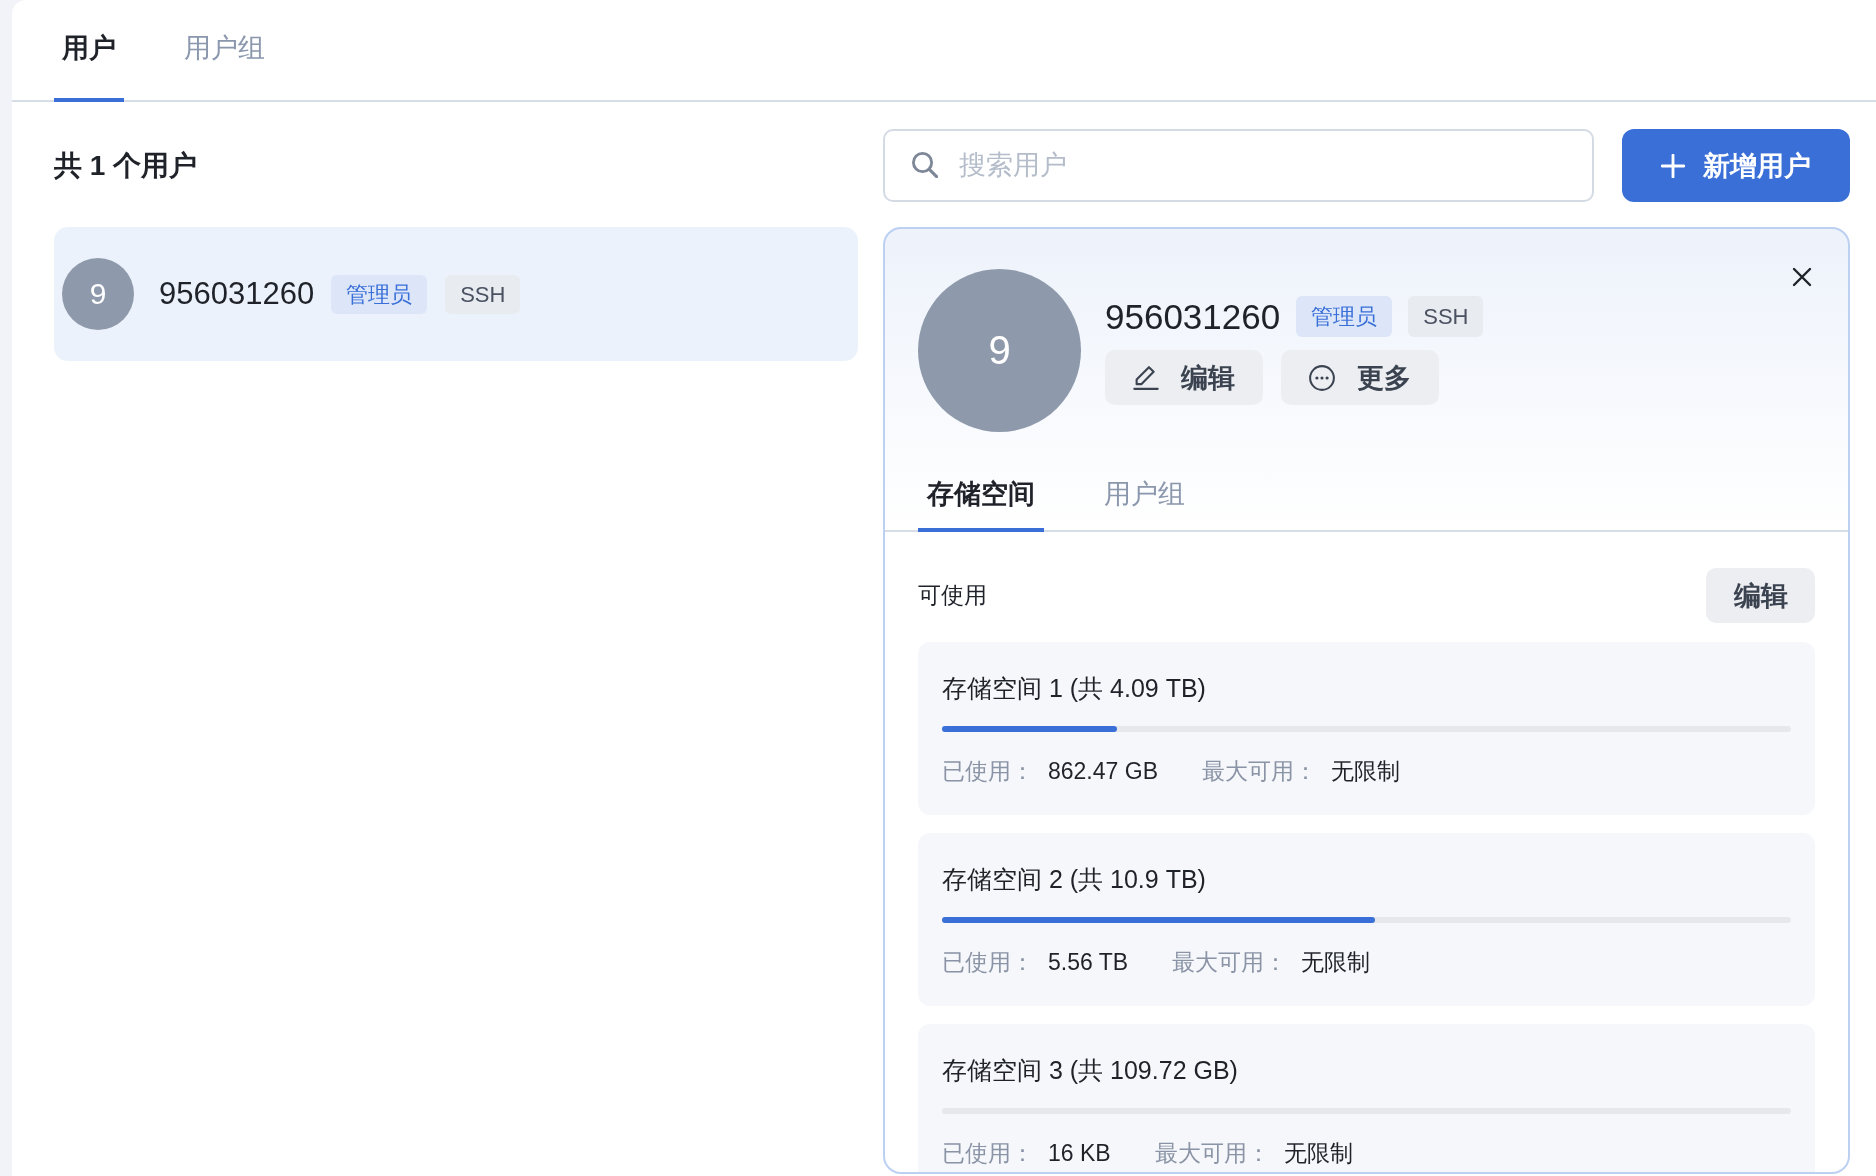 The width and height of the screenshot is (1876, 1176). Describe the element at coordinates (981, 503) in the screenshot. I see `tab: 存储空间` at that location.